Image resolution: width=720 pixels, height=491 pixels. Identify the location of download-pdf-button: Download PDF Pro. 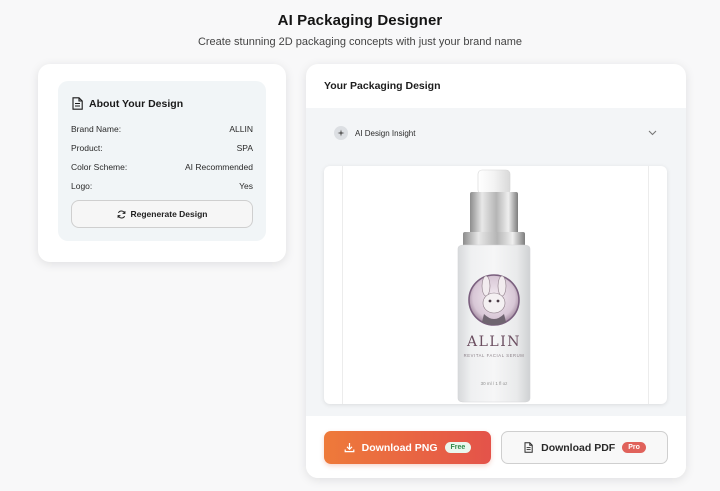
(584, 447).